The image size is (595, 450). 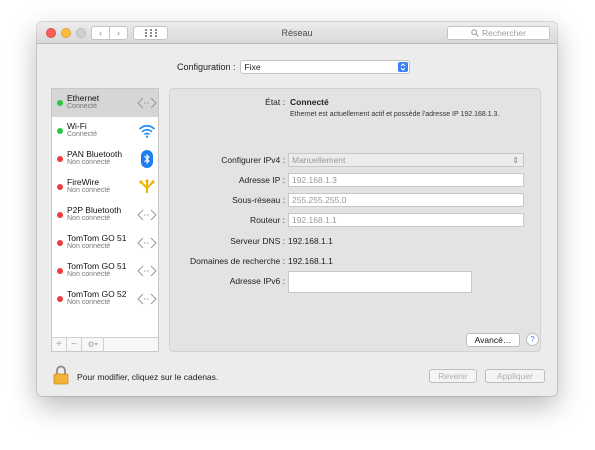 What do you see at coordinates (261, 180) in the screenshot?
I see `ip-address-label: Adresse IP :` at bounding box center [261, 180].